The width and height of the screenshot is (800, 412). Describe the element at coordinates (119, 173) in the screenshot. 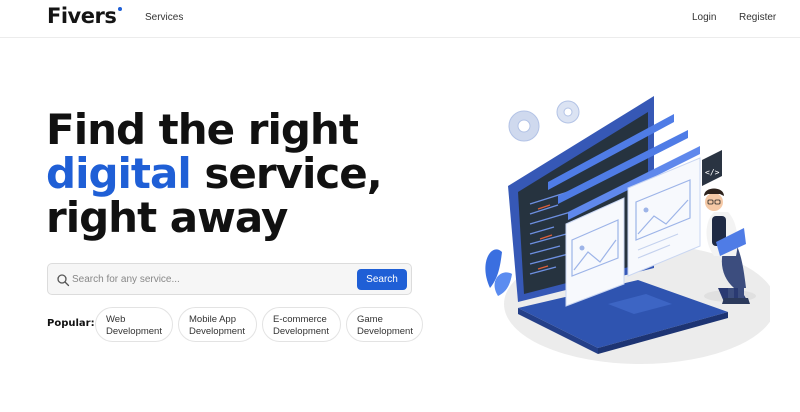

I see `hero-accent-word: digital` at that location.